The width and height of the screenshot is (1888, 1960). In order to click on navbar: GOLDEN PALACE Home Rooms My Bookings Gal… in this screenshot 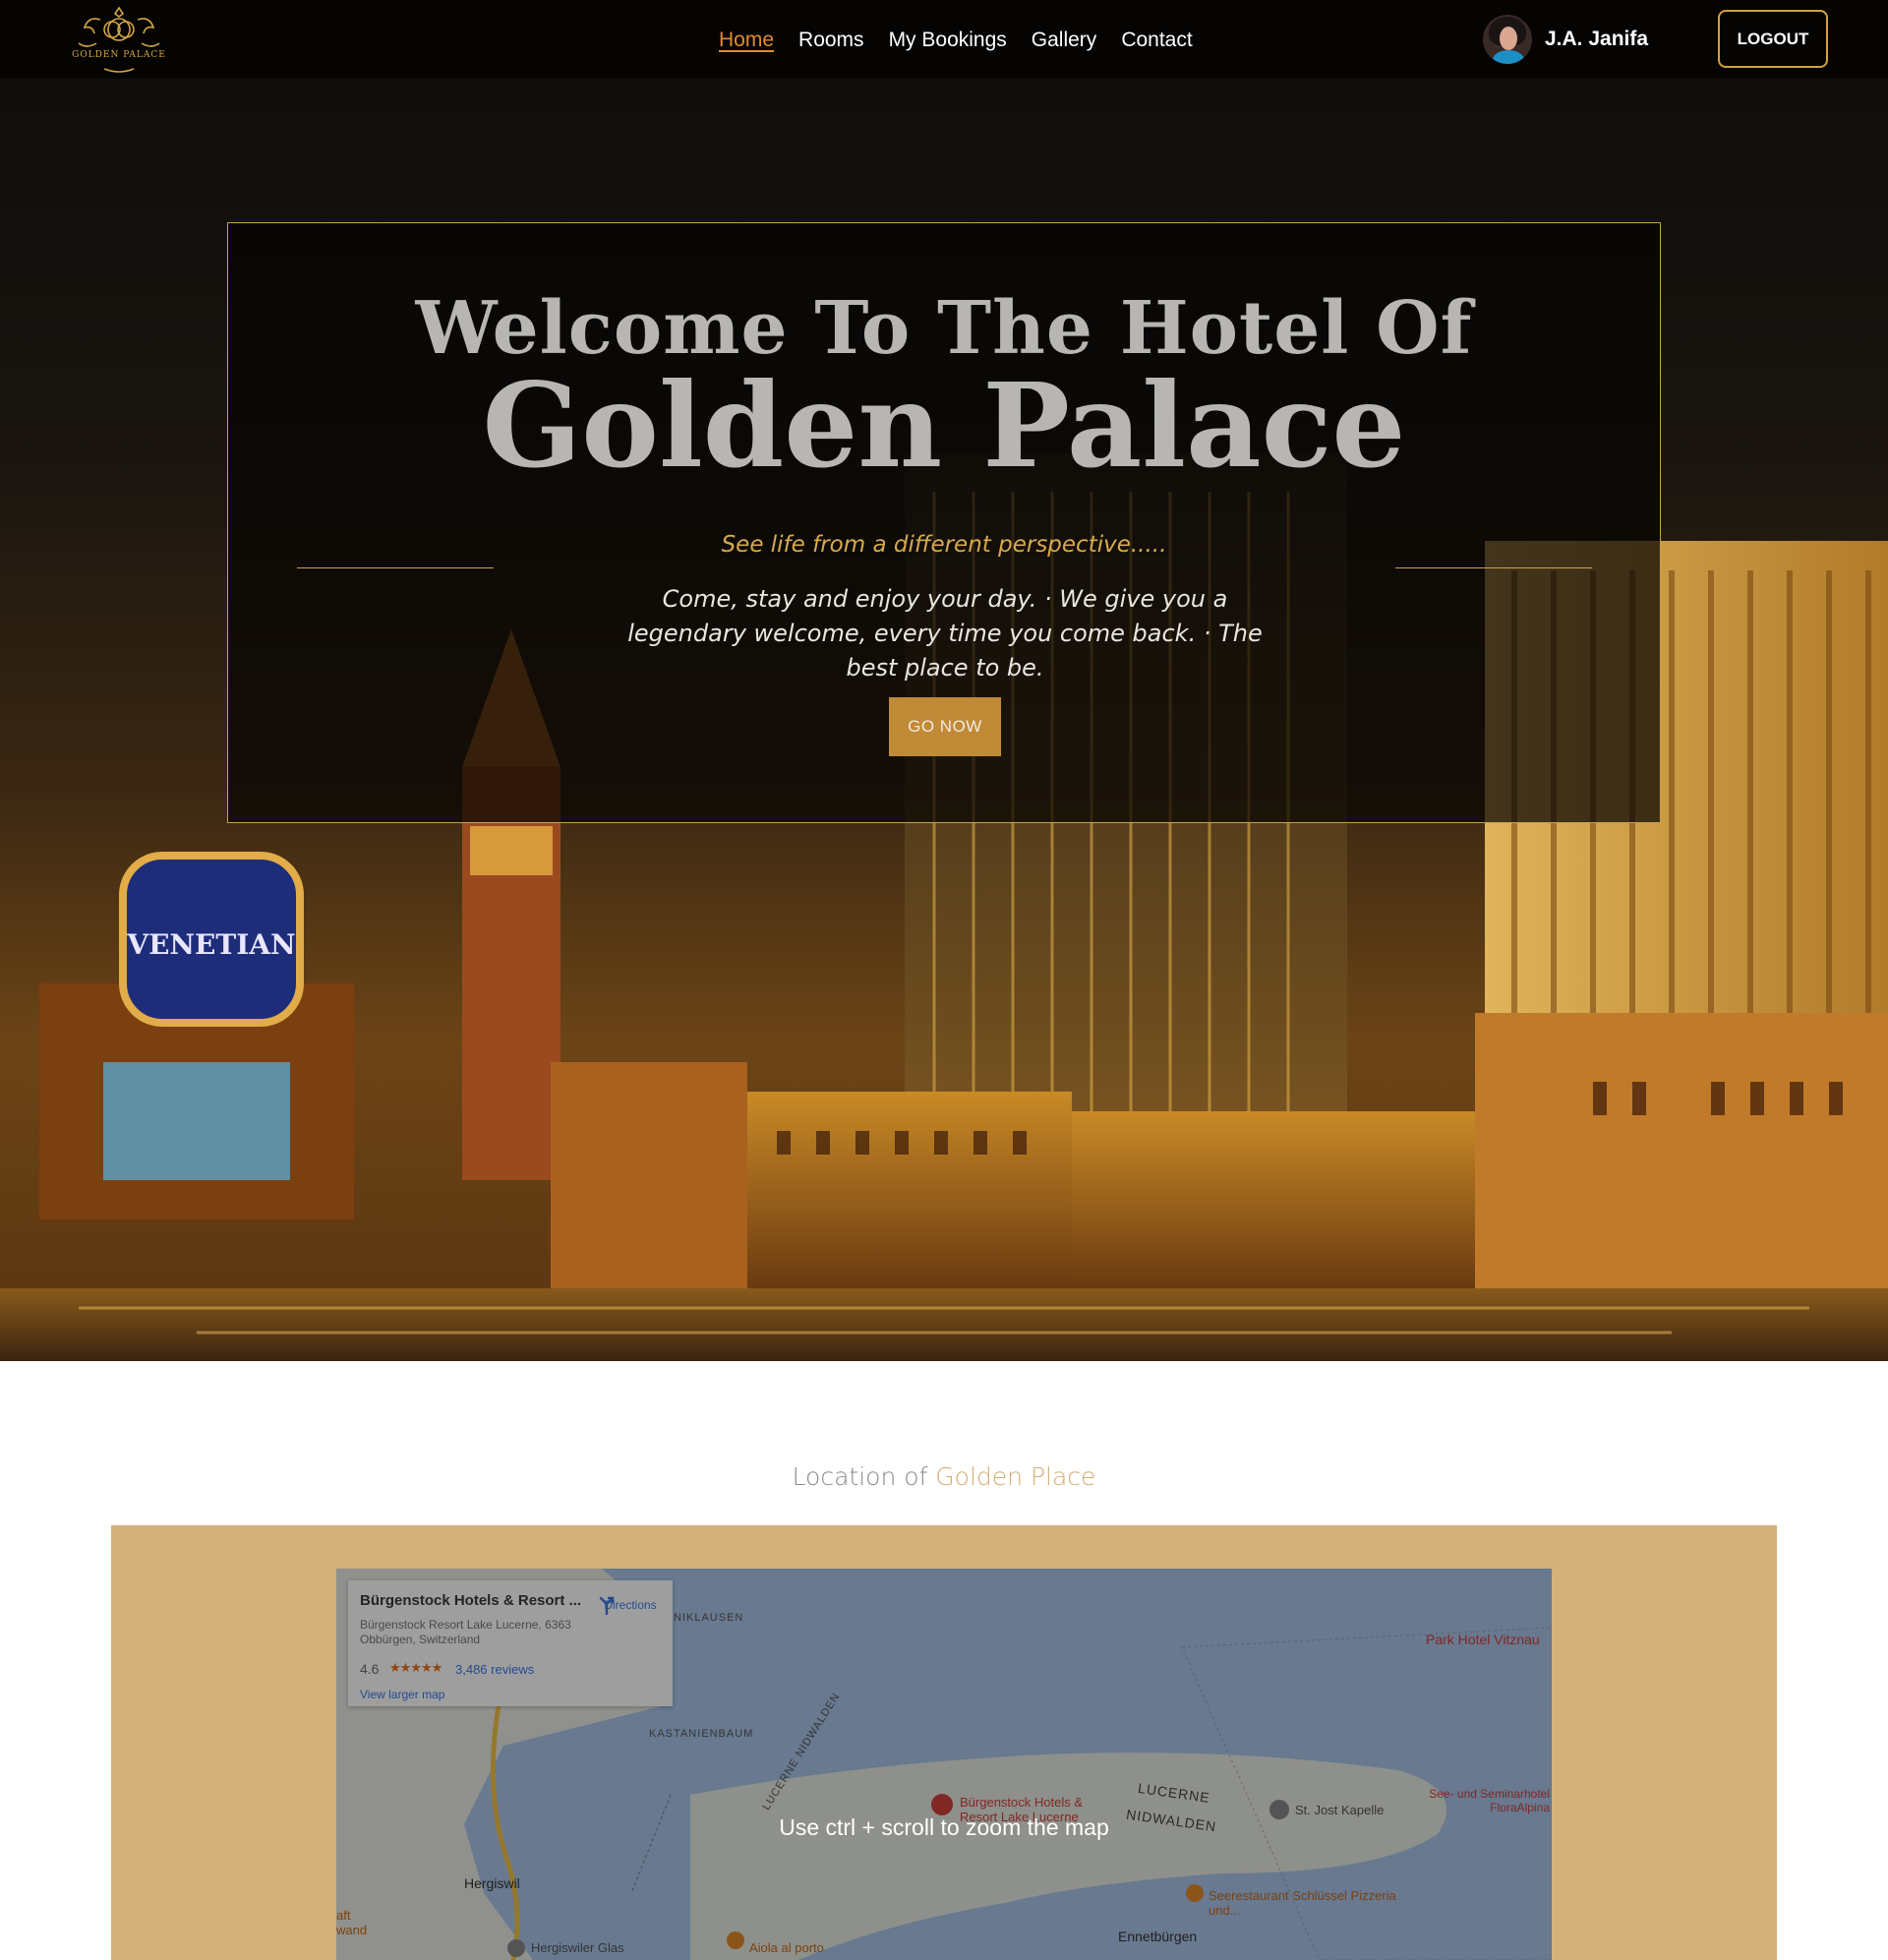, I will do `click(944, 39)`.